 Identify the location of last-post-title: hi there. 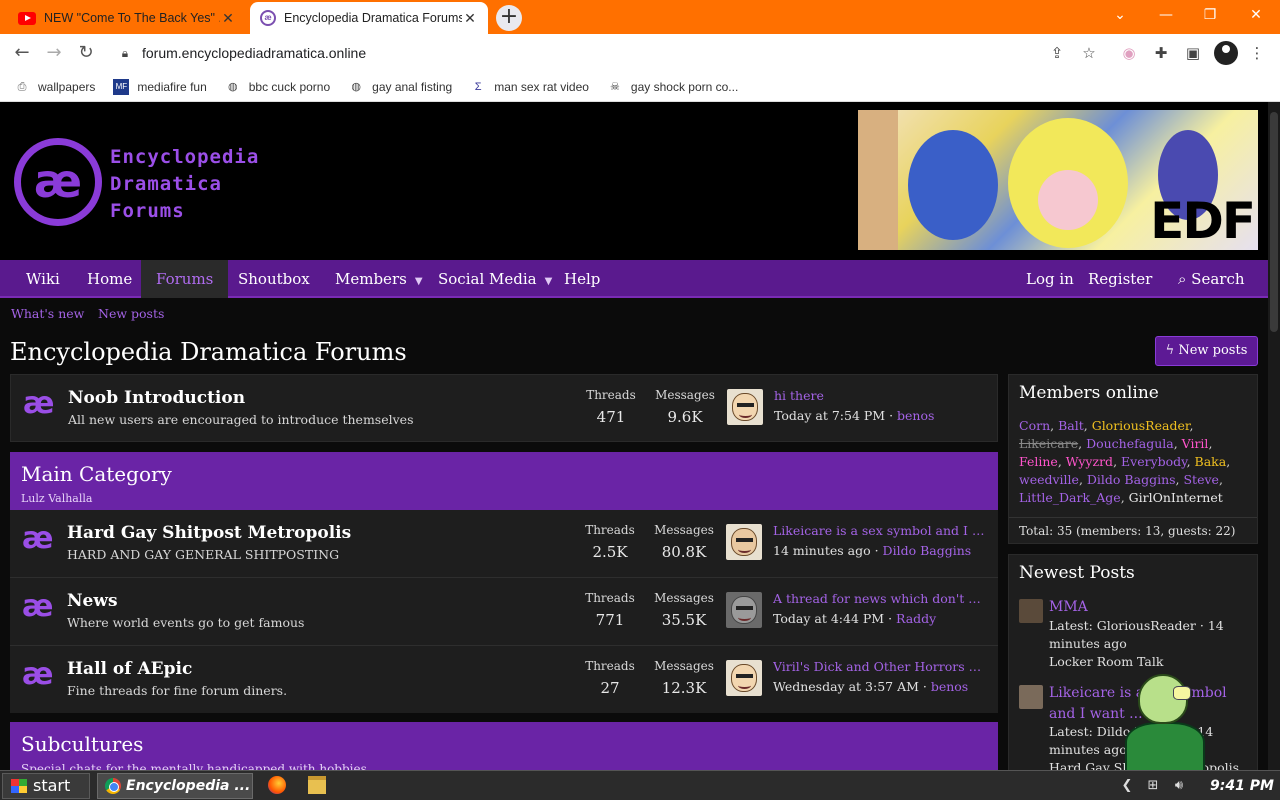
(881, 395).